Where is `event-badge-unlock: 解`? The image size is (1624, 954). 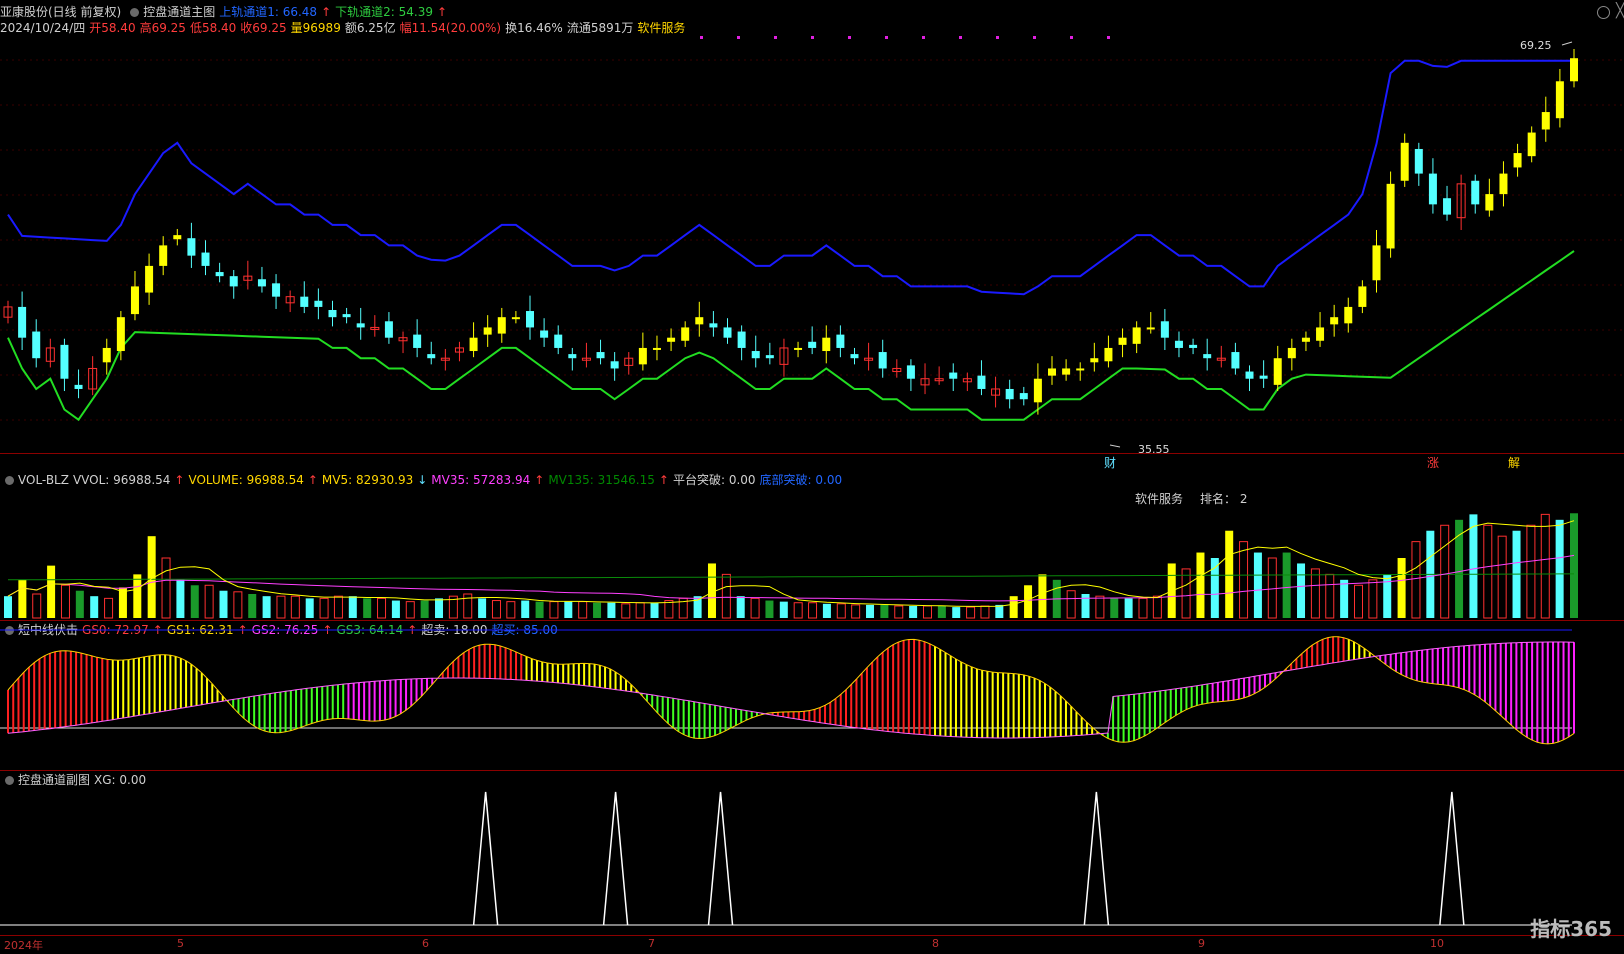 event-badge-unlock: 解 is located at coordinates (1514, 462).